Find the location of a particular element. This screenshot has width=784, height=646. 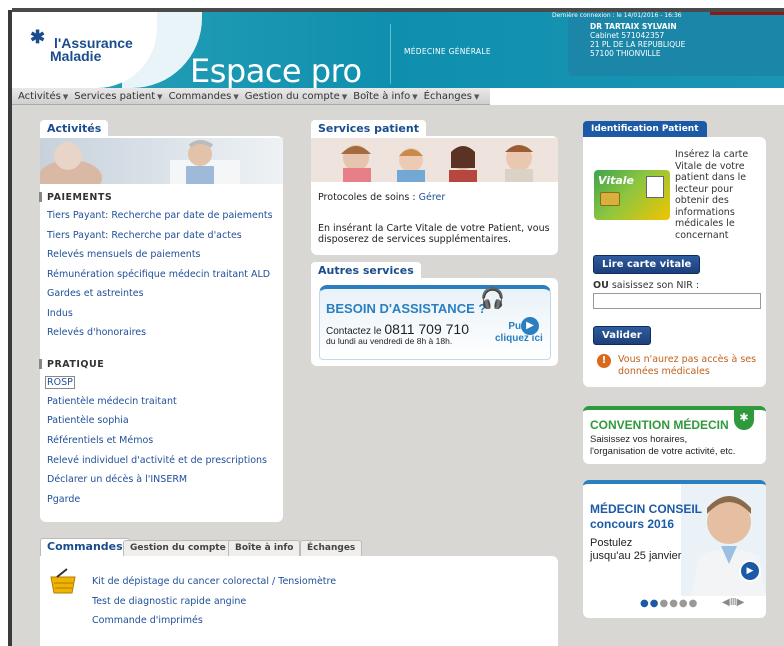

link-pgarde: Pgarde is located at coordinates (63, 499).